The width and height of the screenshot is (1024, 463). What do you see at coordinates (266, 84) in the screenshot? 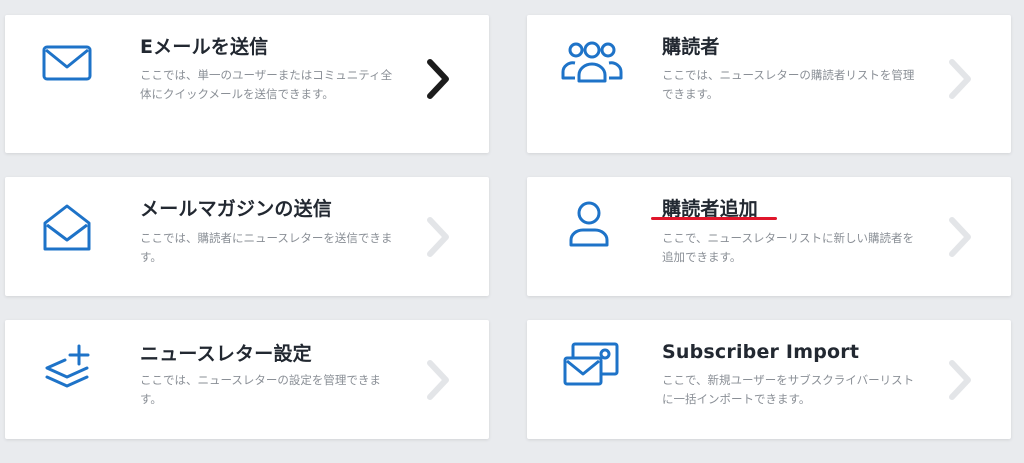
I see `card-description: ここでは、単一のユーザーまたはコミュニティ全体にクイックメールを送信できます。` at bounding box center [266, 84].